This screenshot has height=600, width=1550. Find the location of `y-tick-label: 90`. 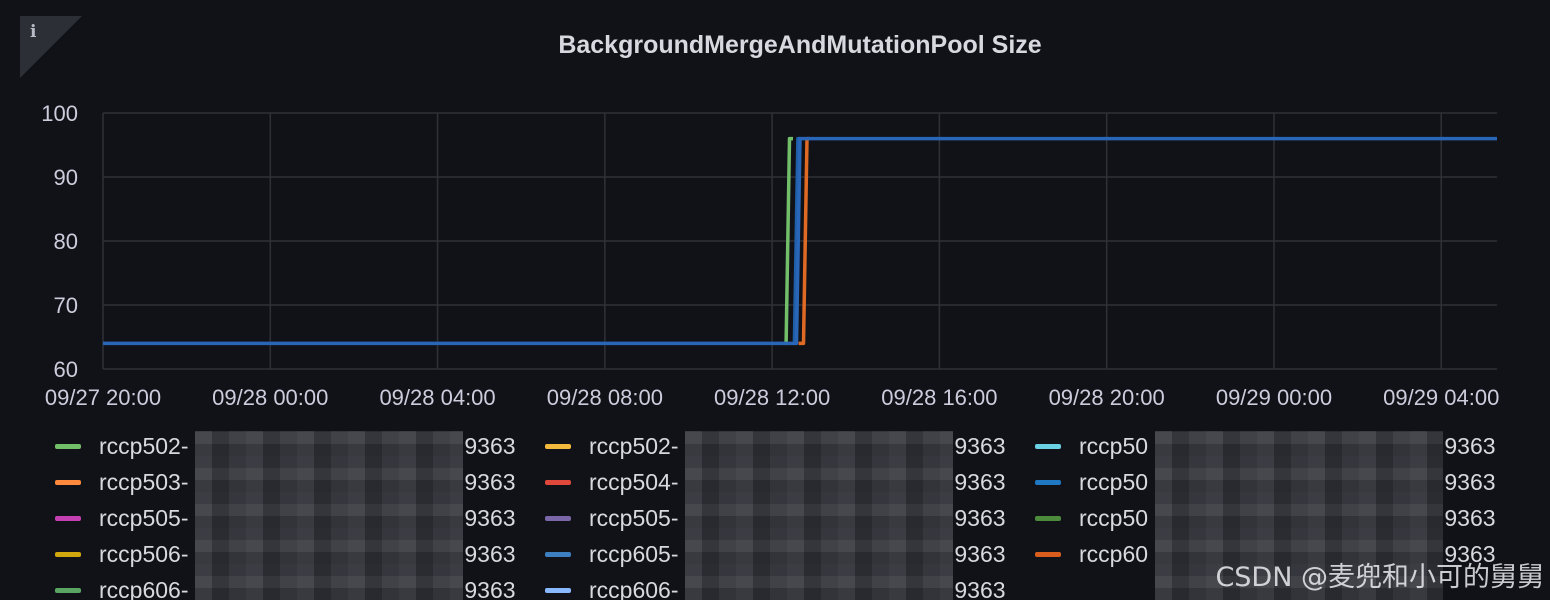

y-tick-label: 90 is located at coordinates (66, 177).